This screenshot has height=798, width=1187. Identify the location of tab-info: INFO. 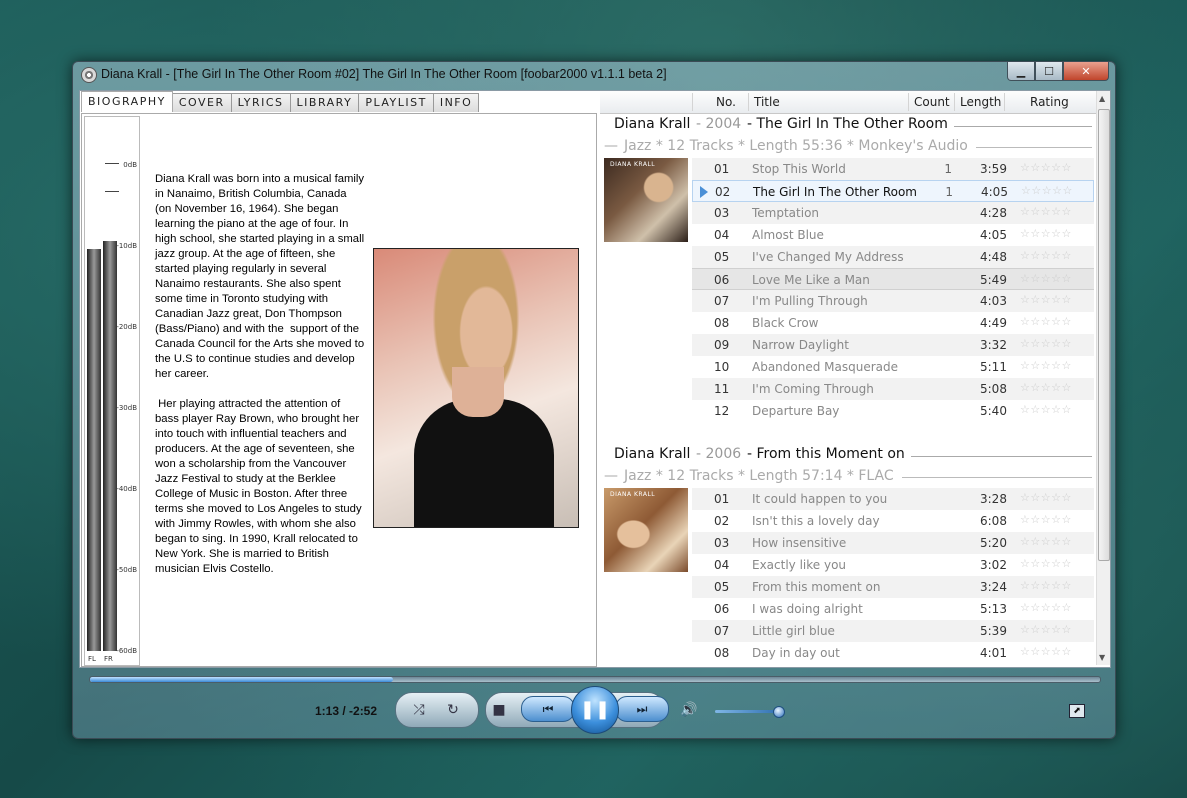
(456, 102).